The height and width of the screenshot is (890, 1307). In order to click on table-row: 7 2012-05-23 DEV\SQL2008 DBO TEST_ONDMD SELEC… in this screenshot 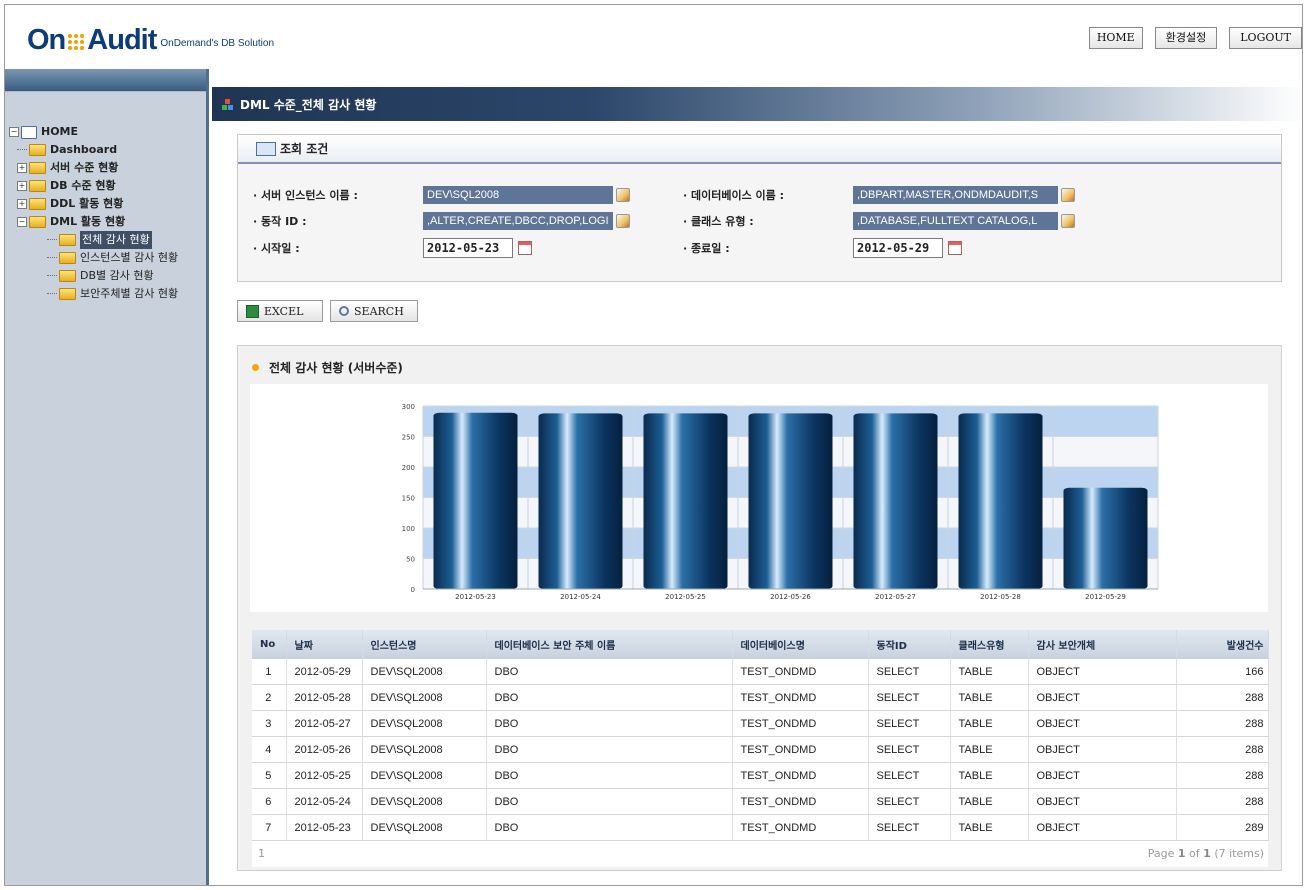, I will do `click(760, 827)`.